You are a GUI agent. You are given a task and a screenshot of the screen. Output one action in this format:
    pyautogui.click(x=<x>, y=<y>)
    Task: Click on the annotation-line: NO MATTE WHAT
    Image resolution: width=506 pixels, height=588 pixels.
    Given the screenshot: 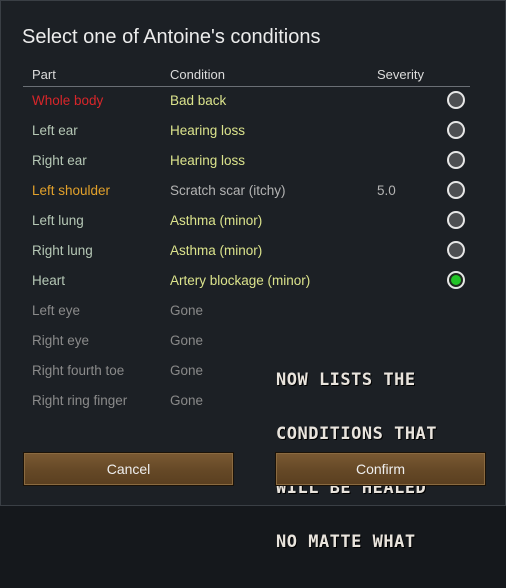 What is the action you would take?
    pyautogui.click(x=346, y=542)
    